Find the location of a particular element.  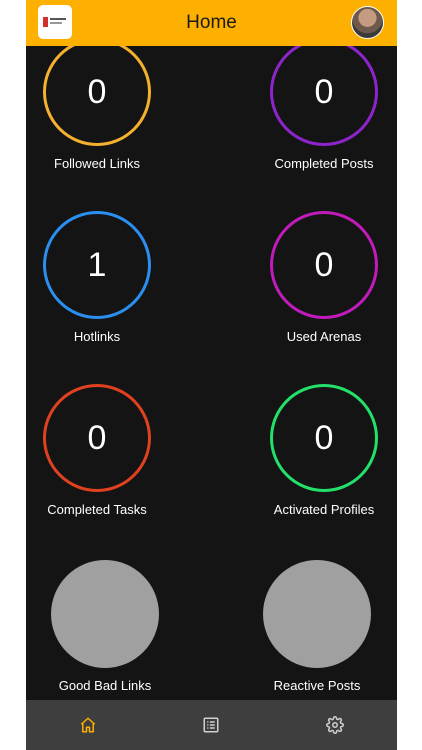

stat-activated-profiles: 0 Activated Profiles is located at coordinates (315, 450).